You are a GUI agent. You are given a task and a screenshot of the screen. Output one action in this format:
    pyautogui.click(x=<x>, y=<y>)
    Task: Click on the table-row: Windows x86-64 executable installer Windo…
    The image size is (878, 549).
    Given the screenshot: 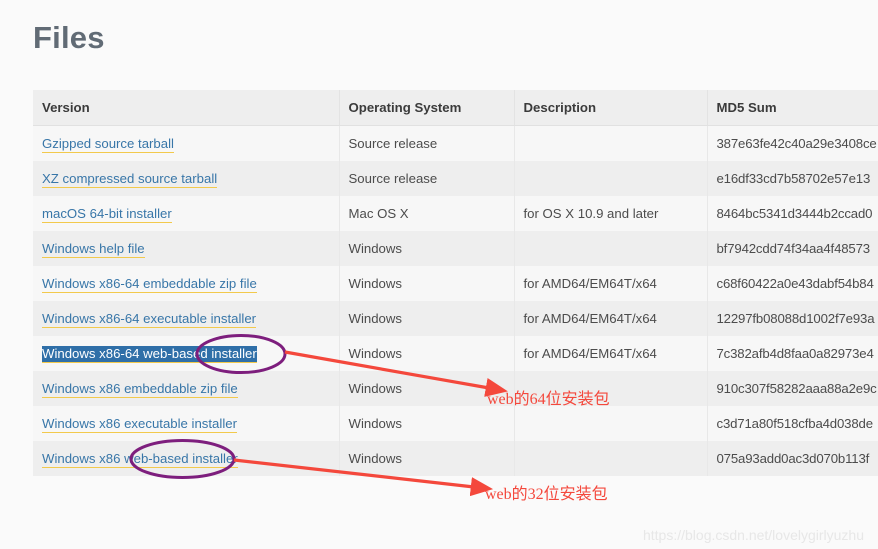 What is the action you would take?
    pyautogui.click(x=455, y=318)
    